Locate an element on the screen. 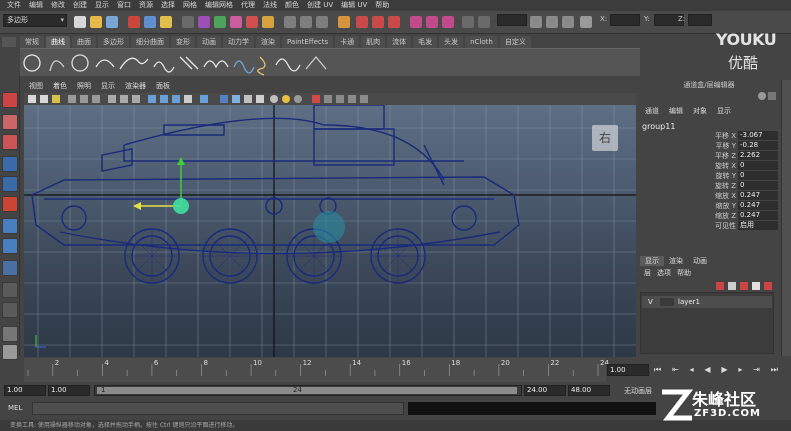 This screenshot has width=791, height=431. range-slider-handle: 1 24 is located at coordinates (307, 390).